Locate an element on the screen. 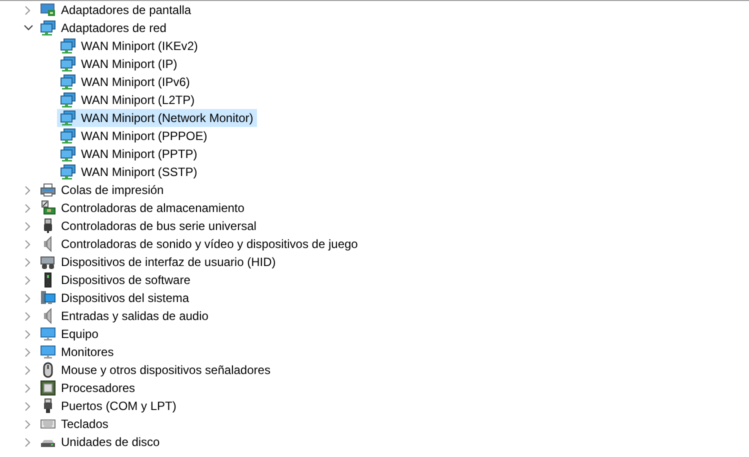 The width and height of the screenshot is (749, 457). storage-controller-icon is located at coordinates (48, 208).